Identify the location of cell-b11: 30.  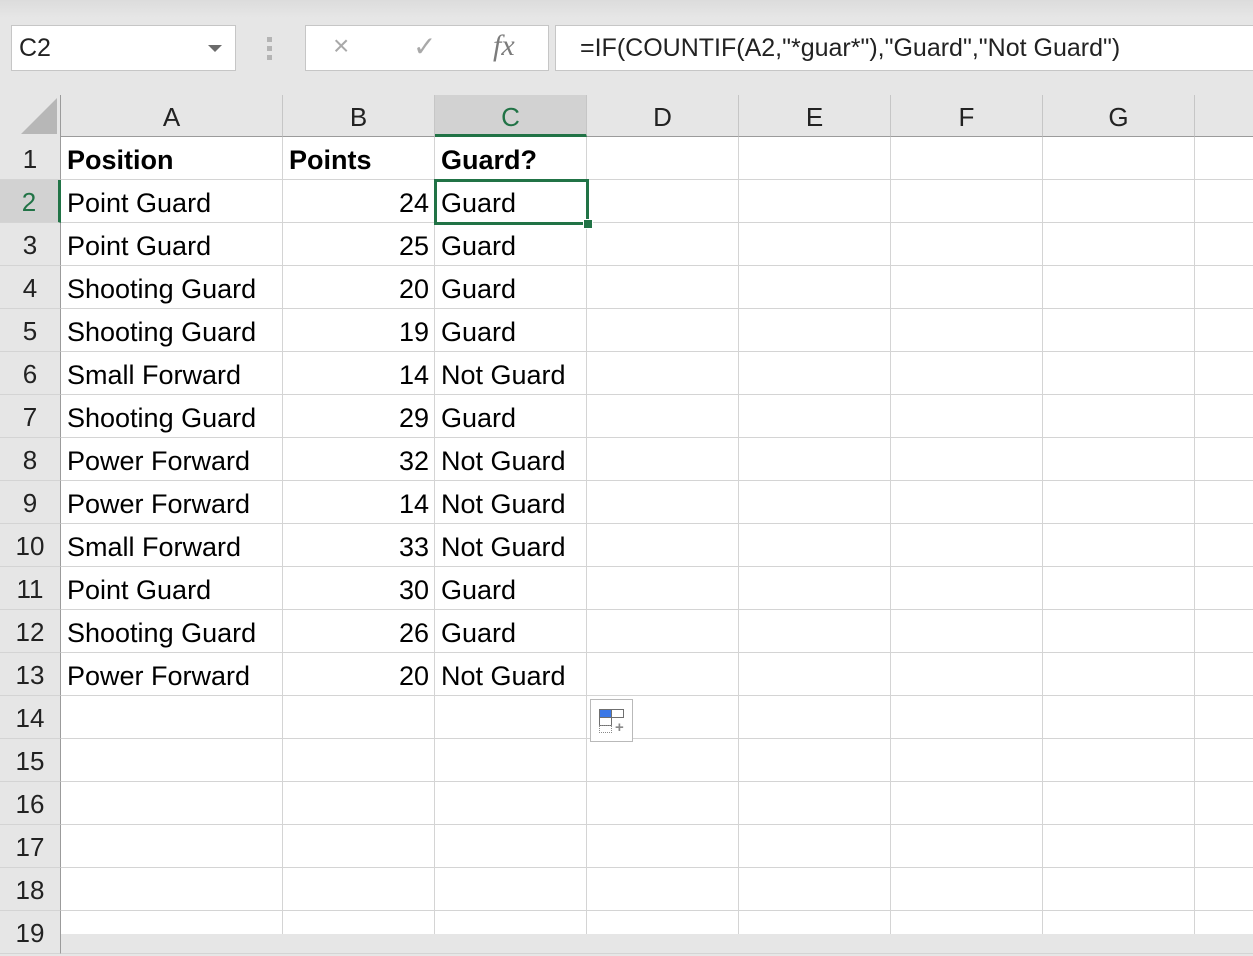
(359, 588).